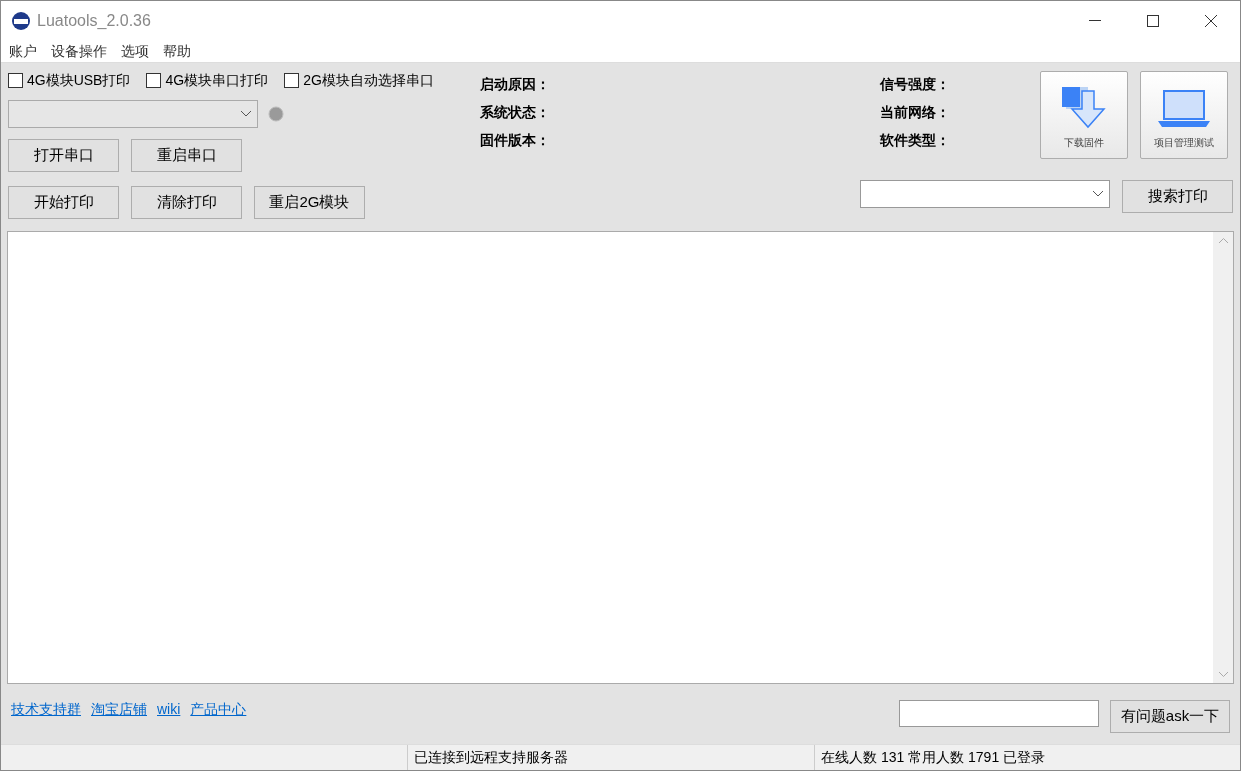  Describe the element at coordinates (933, 757) in the screenshot. I see `status-text: 在线人数 131 常用人数 1791 已登录` at that location.